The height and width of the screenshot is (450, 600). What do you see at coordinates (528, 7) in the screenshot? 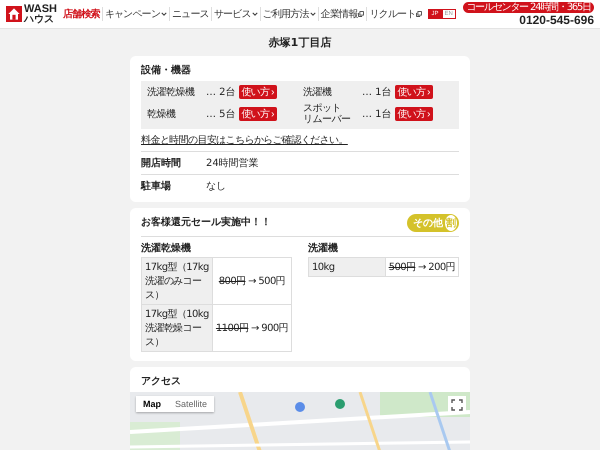
I see `call-center-label: コールセンター 24時間・365日` at bounding box center [528, 7].